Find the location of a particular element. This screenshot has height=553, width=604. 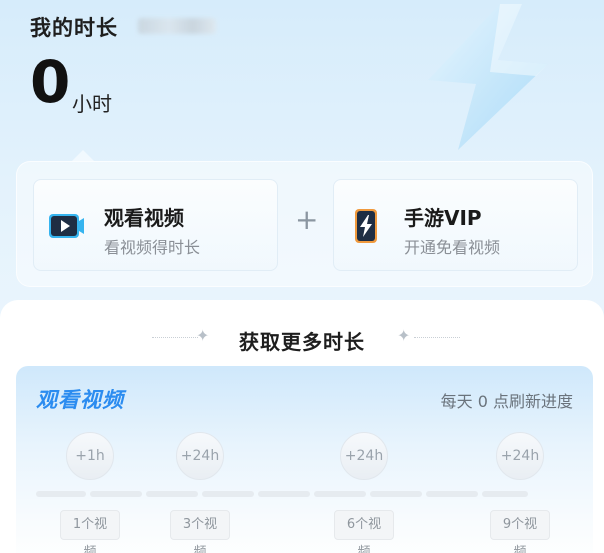

vip-title: 手游VIP is located at coordinates (443, 218).